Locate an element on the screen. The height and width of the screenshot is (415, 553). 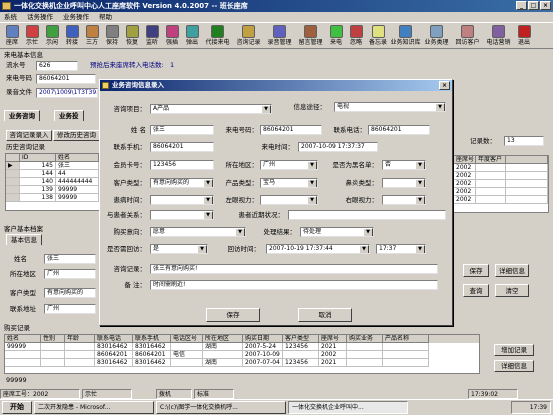
toolbar-business-button: 业务类理 is located at coordinates (436, 36).